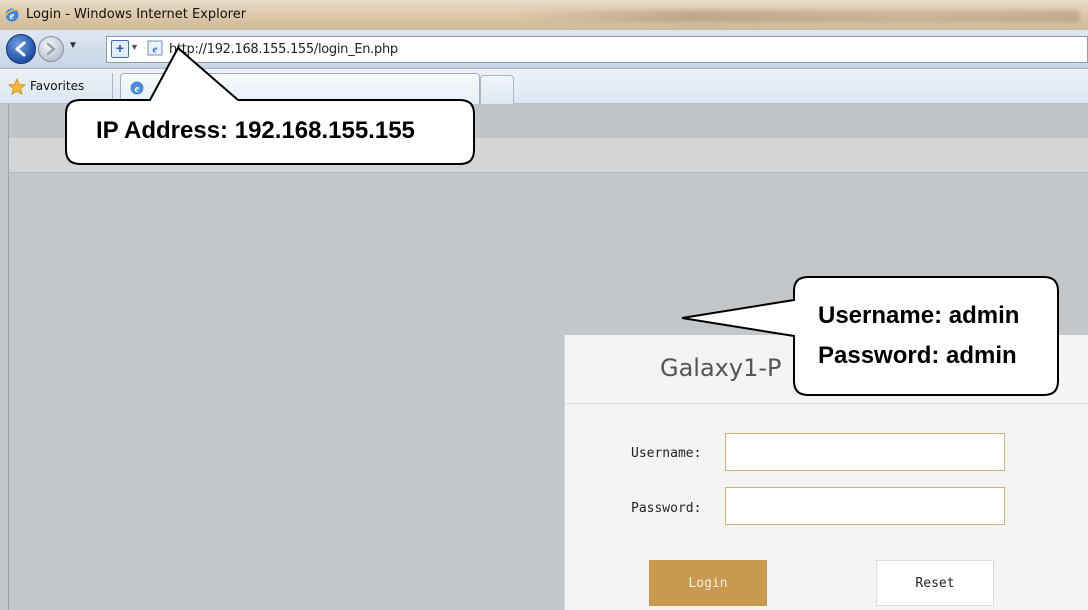 Image resolution: width=1088 pixels, height=610 pixels. Describe the element at coordinates (666, 453) in the screenshot. I see `username-label: Username:` at that location.